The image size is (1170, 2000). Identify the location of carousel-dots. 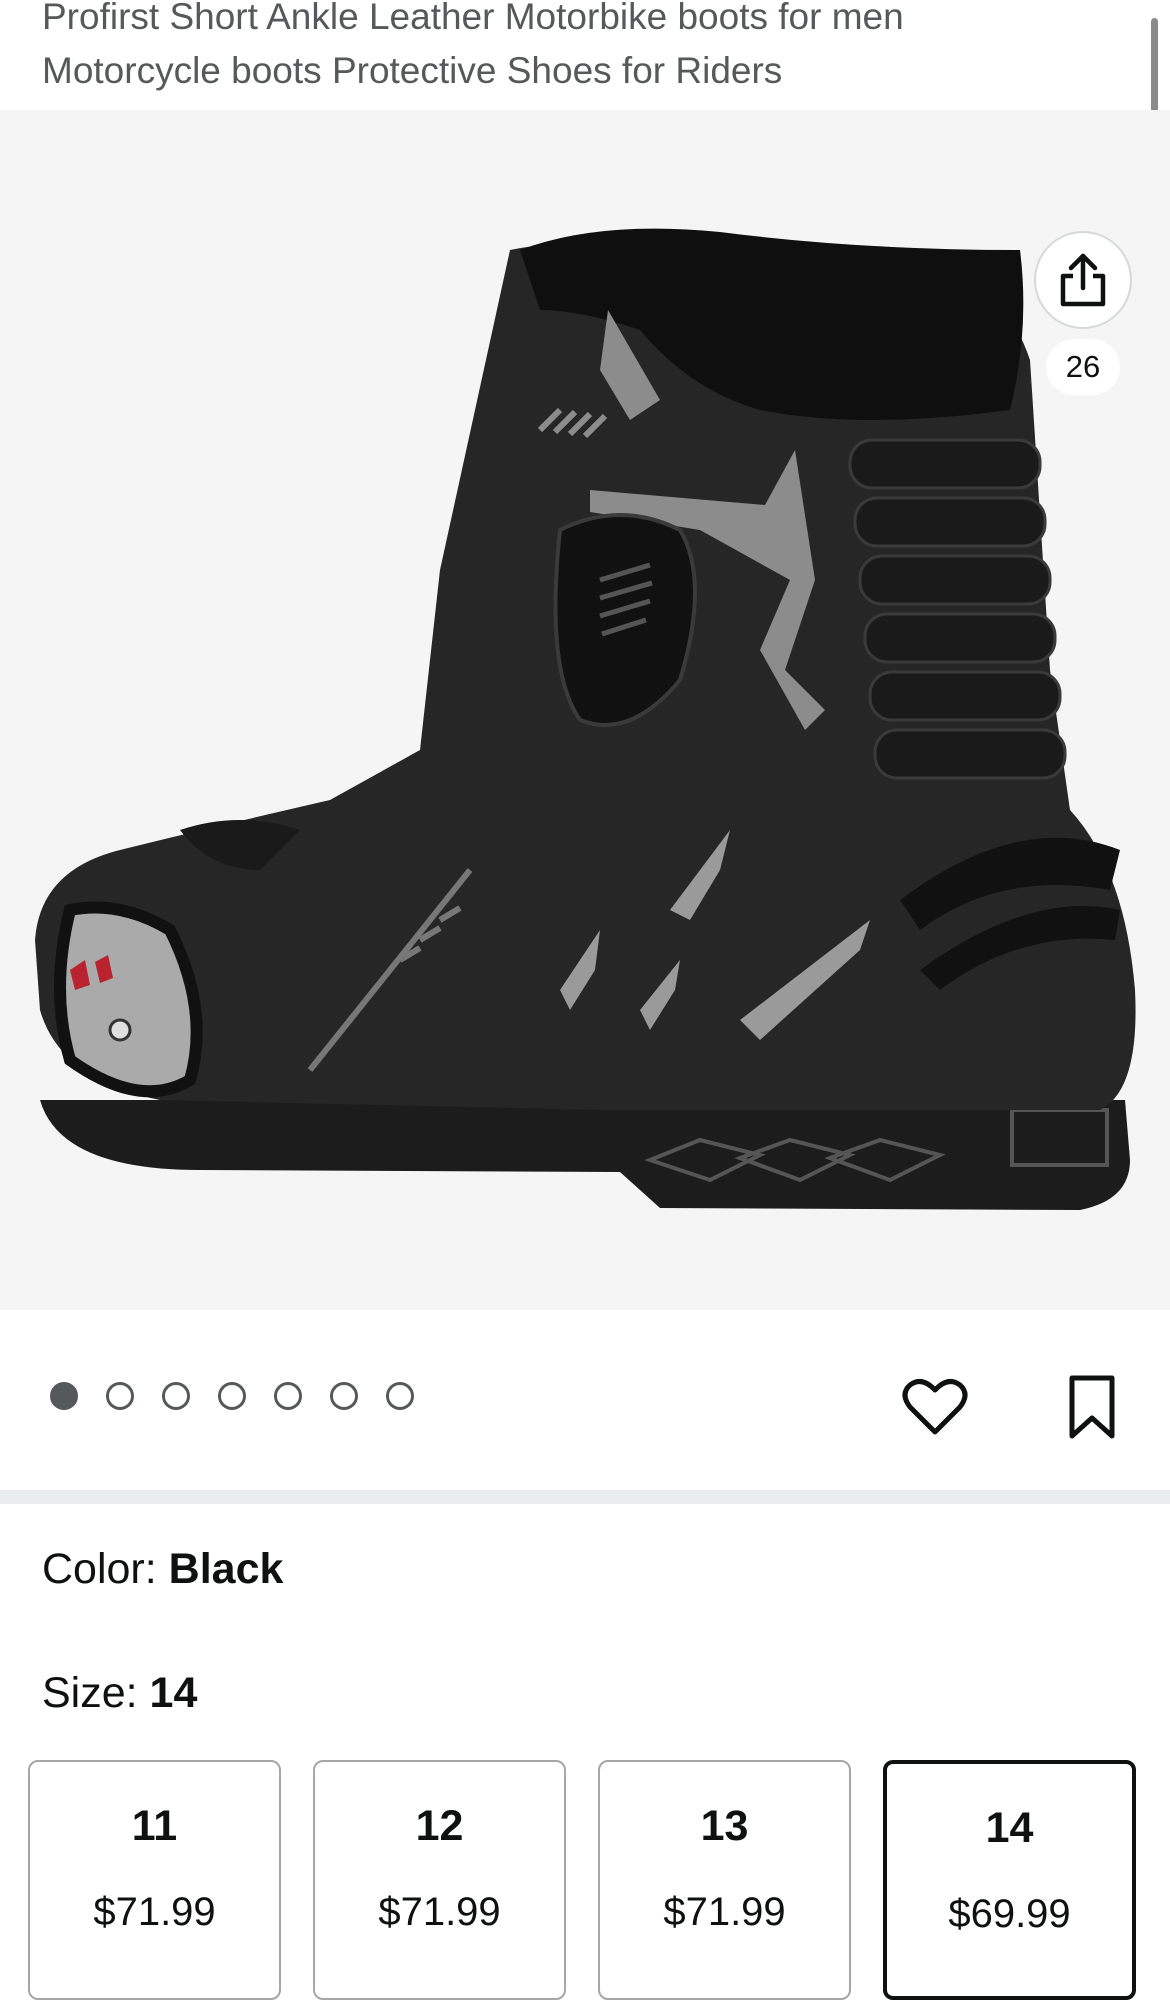
(232, 1396).